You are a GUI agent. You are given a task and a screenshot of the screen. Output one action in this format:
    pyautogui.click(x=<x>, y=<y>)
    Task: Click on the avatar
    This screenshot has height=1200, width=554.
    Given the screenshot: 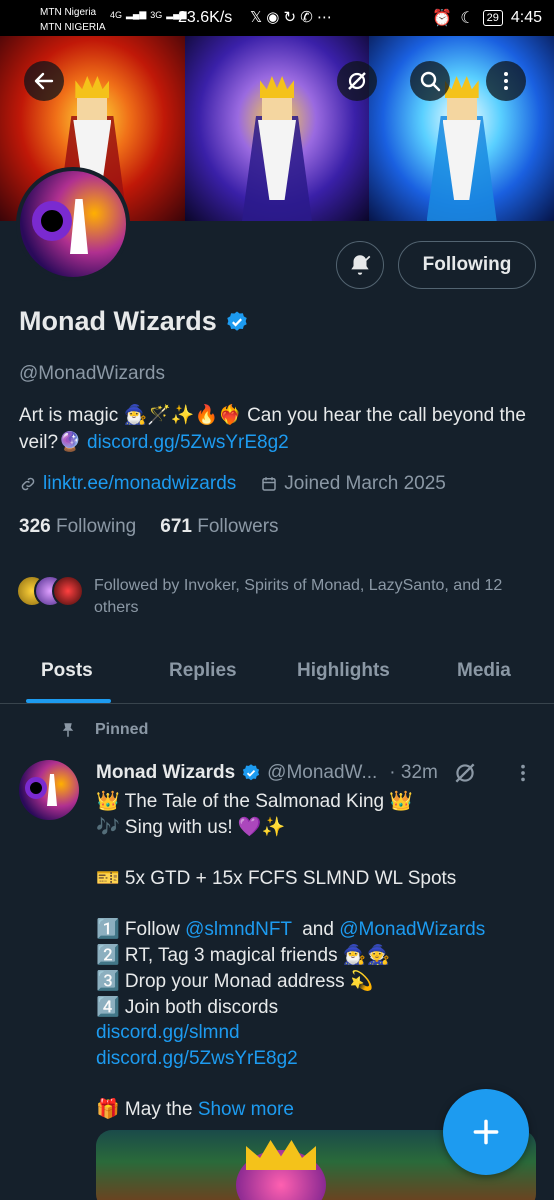 What is the action you would take?
    pyautogui.click(x=68, y=591)
    